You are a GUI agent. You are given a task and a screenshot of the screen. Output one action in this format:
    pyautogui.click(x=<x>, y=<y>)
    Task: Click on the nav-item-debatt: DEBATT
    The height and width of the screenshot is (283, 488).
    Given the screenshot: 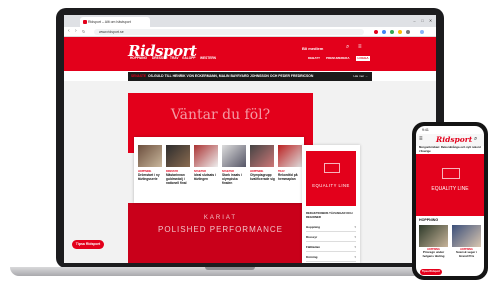 What is the action you would take?
    pyautogui.click(x=314, y=58)
    